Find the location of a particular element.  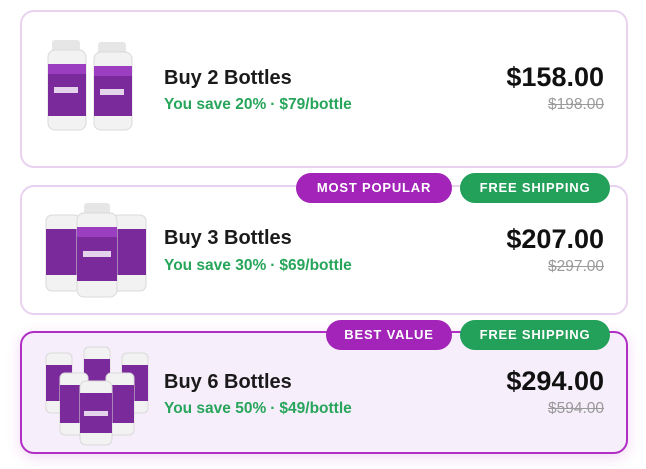

offer-savings: You save 30% · $69/bottle is located at coordinates (258, 266).